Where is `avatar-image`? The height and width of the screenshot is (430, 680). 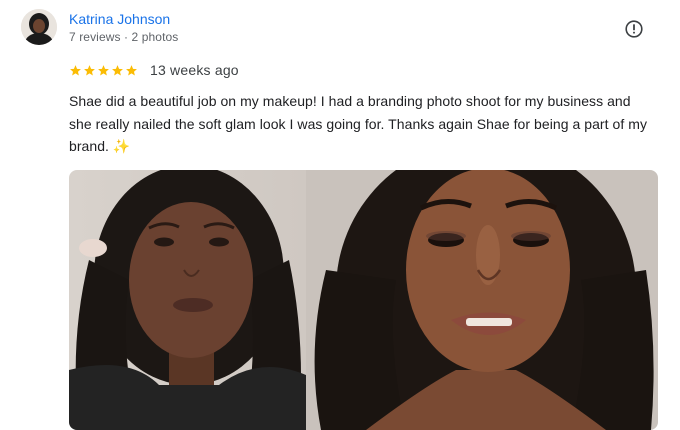 avatar-image is located at coordinates (39, 27).